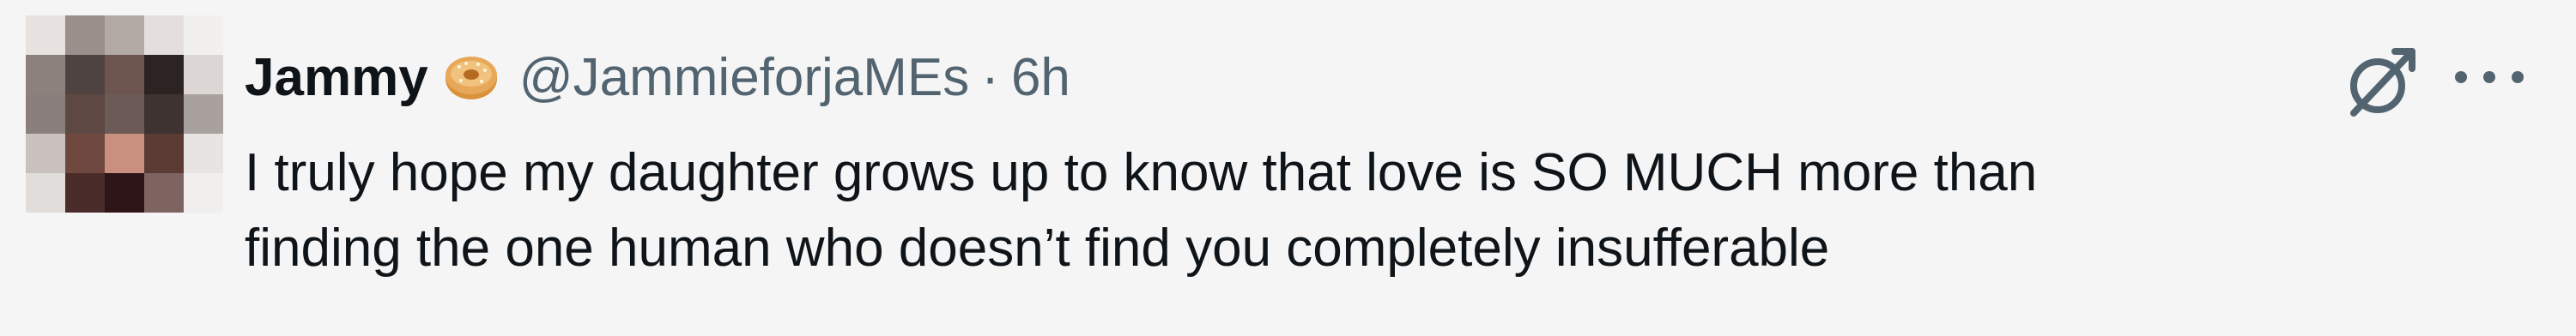 Image resolution: width=2576 pixels, height=336 pixels. I want to click on grok-icon, so click(2381, 82).